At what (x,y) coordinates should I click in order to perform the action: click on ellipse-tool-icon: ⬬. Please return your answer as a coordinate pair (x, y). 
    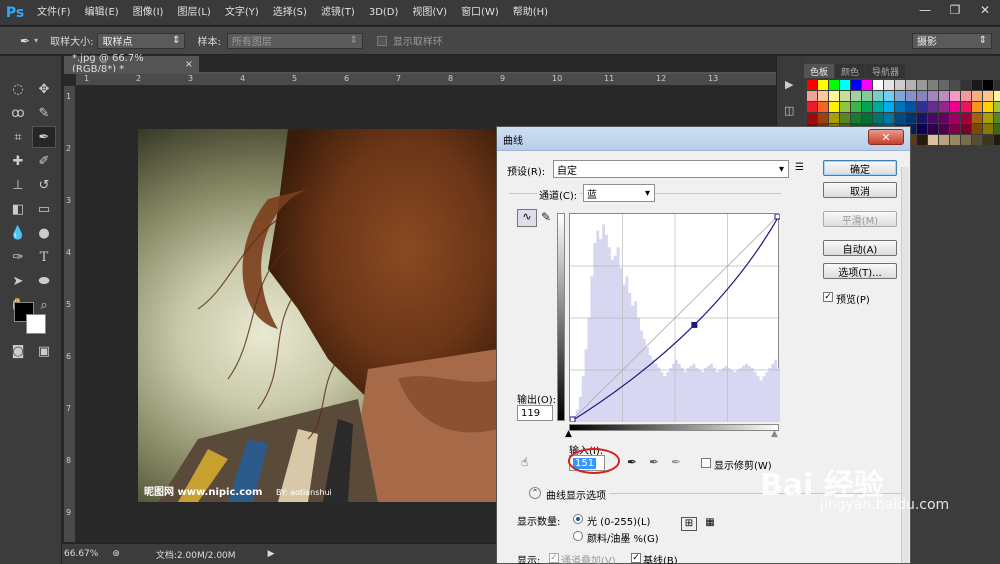
    Looking at the image, I should click on (44, 281).